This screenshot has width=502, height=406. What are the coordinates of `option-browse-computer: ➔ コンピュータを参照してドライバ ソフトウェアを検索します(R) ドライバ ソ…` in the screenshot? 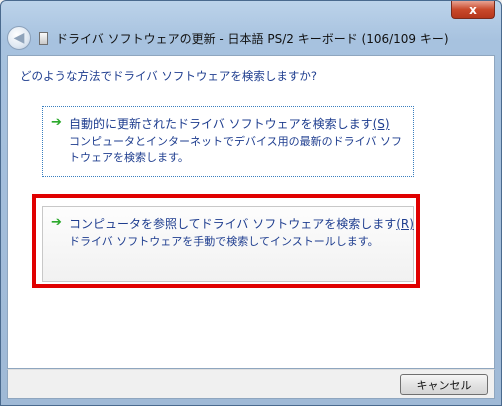 It's located at (228, 244).